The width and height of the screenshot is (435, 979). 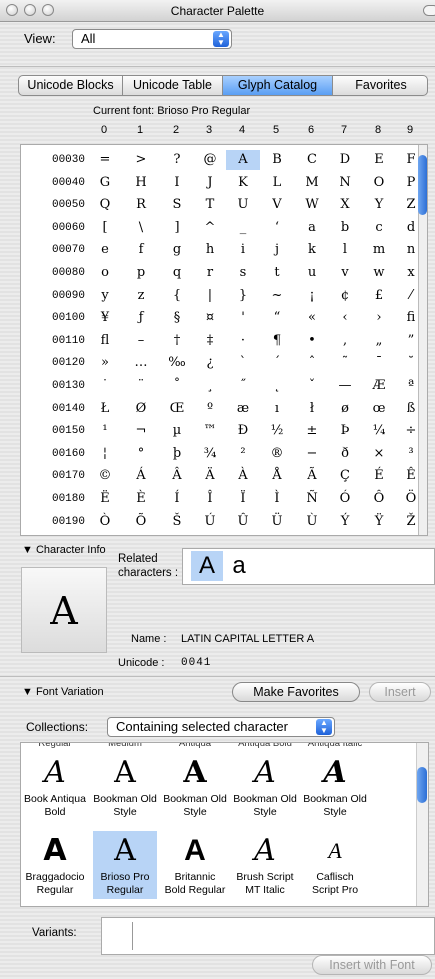 I want to click on glyph-cell: Ø, so click(x=141, y=409).